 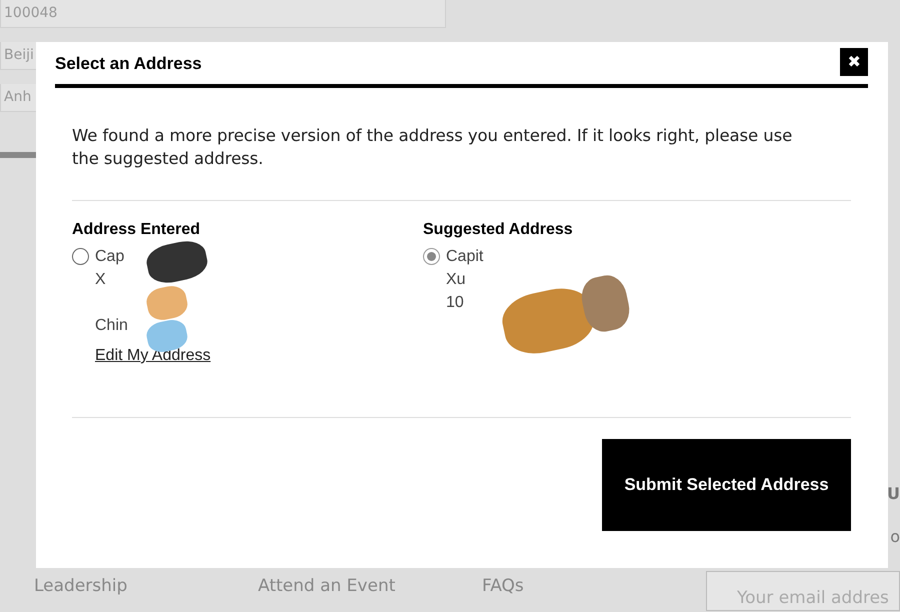 What do you see at coordinates (594, 586) in the screenshot?
I see `footer-link: FAQs` at bounding box center [594, 586].